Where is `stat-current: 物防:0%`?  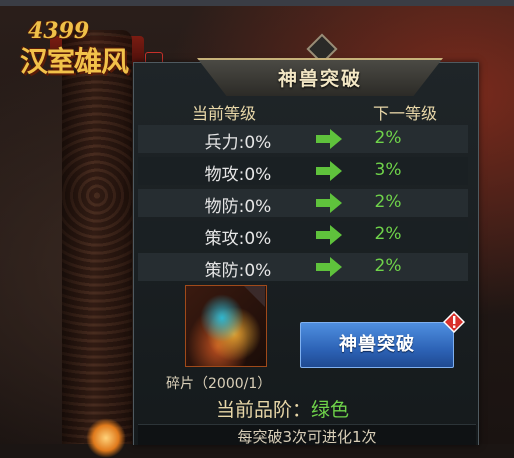
stat-current: 物防:0% is located at coordinates (238, 207).